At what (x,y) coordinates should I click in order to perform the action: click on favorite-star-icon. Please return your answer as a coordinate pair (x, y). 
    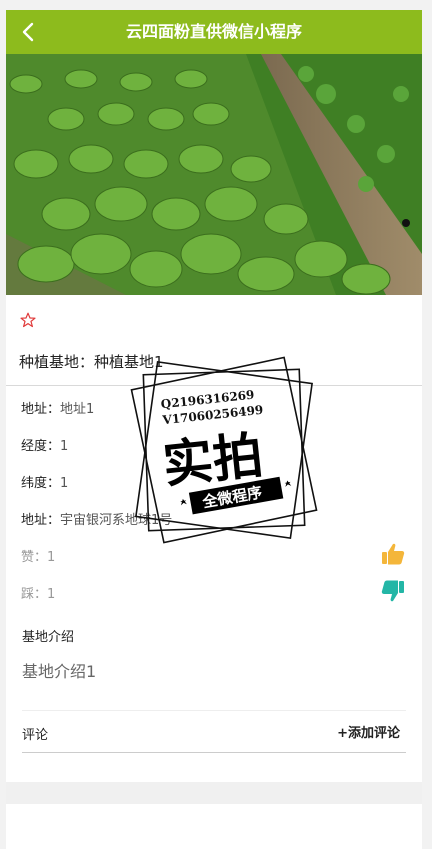
    Looking at the image, I should click on (28, 320).